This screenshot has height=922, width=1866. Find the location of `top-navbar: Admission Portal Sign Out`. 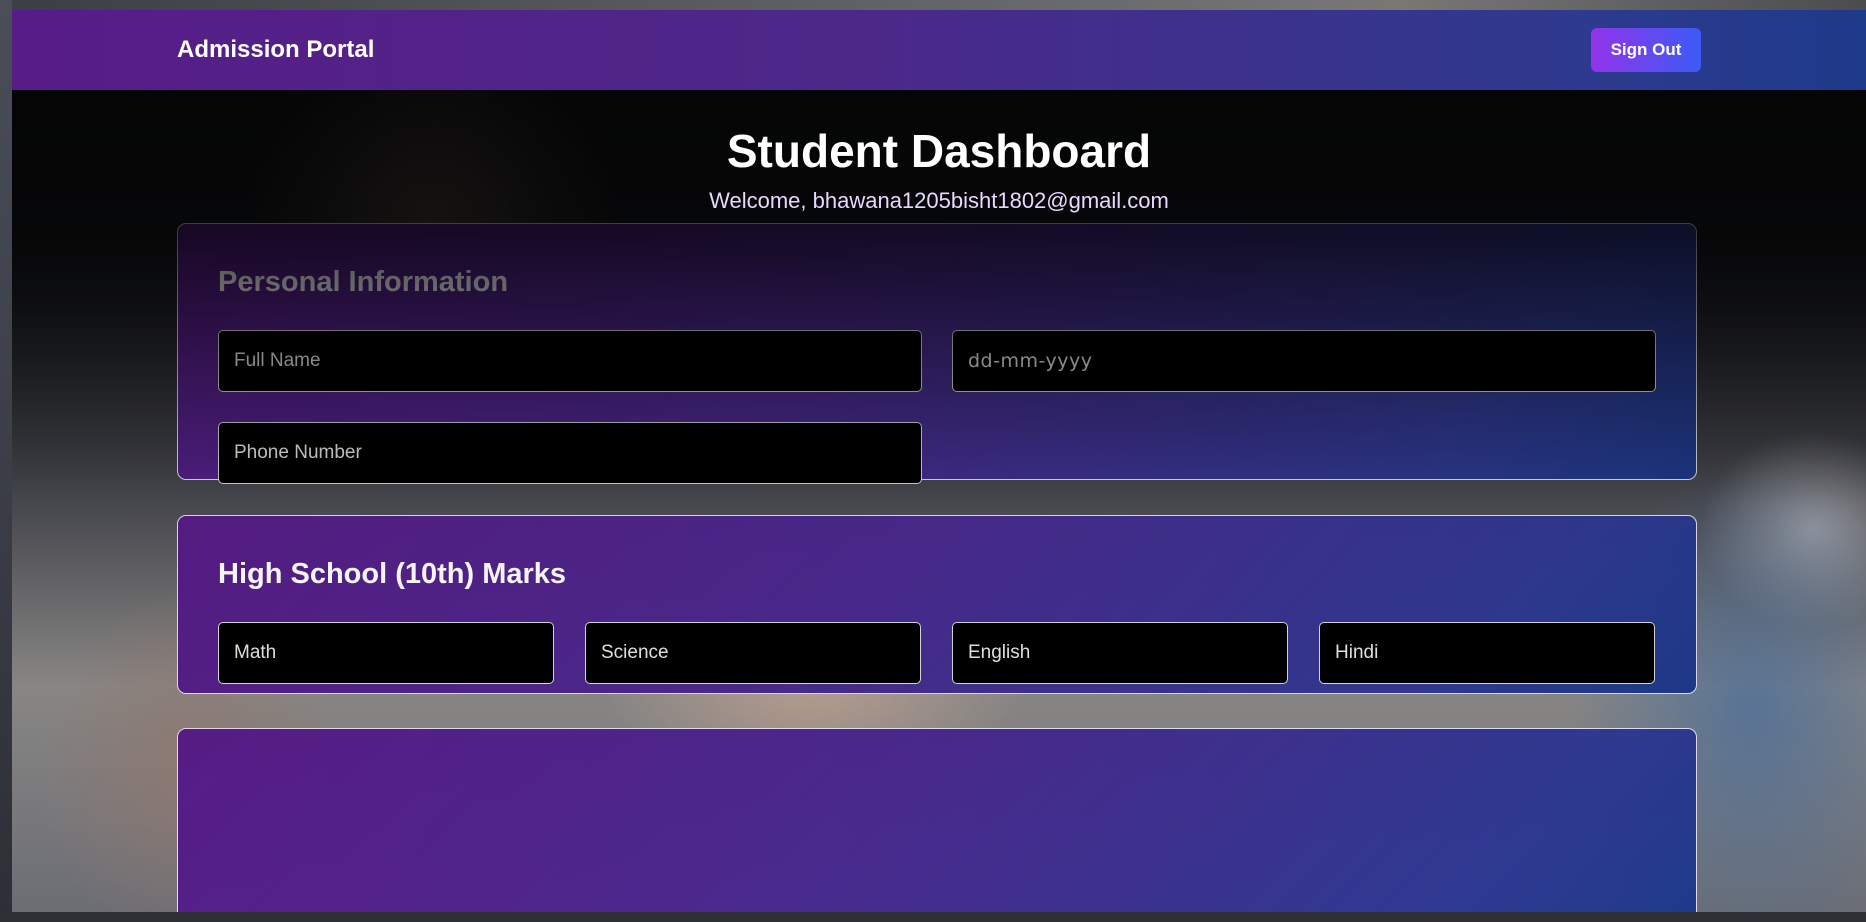

top-navbar: Admission Portal Sign Out is located at coordinates (939, 50).